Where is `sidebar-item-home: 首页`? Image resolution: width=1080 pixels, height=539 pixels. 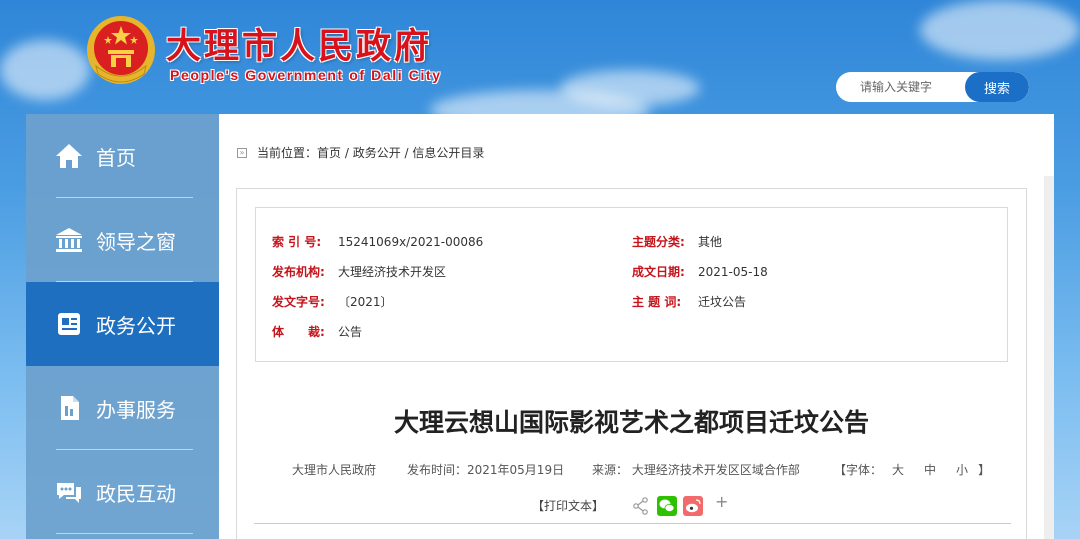
sidebar-item-home: 首页 is located at coordinates (122, 156).